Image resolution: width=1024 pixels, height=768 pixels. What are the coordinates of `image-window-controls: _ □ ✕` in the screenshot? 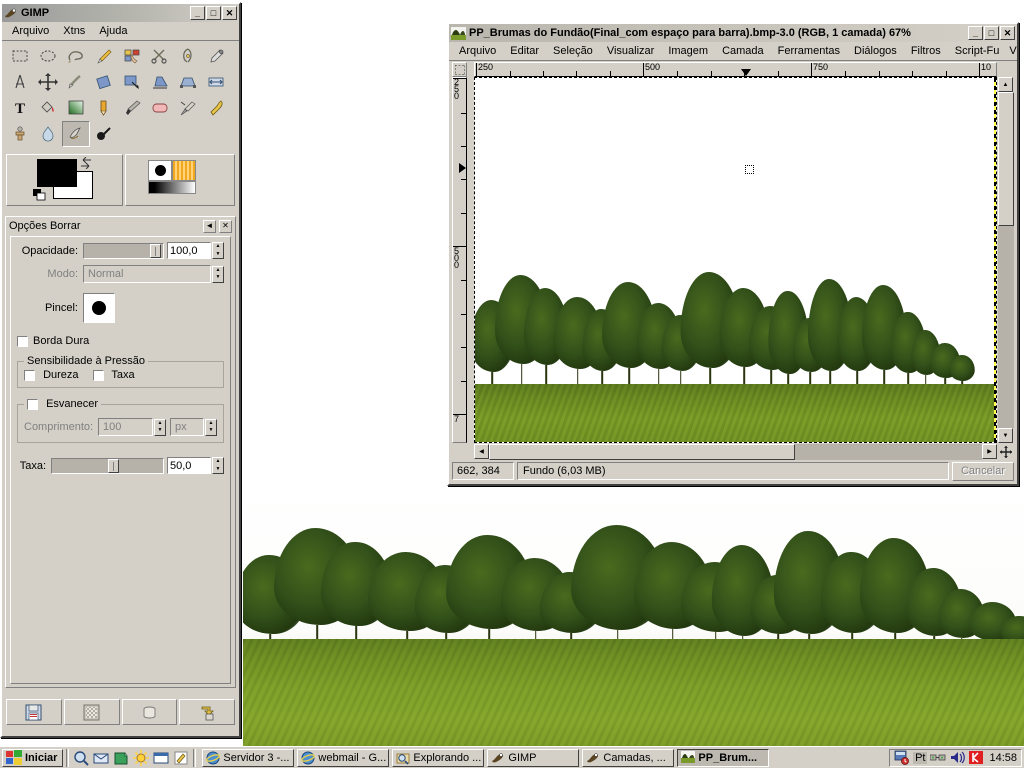 It's located at (991, 33).